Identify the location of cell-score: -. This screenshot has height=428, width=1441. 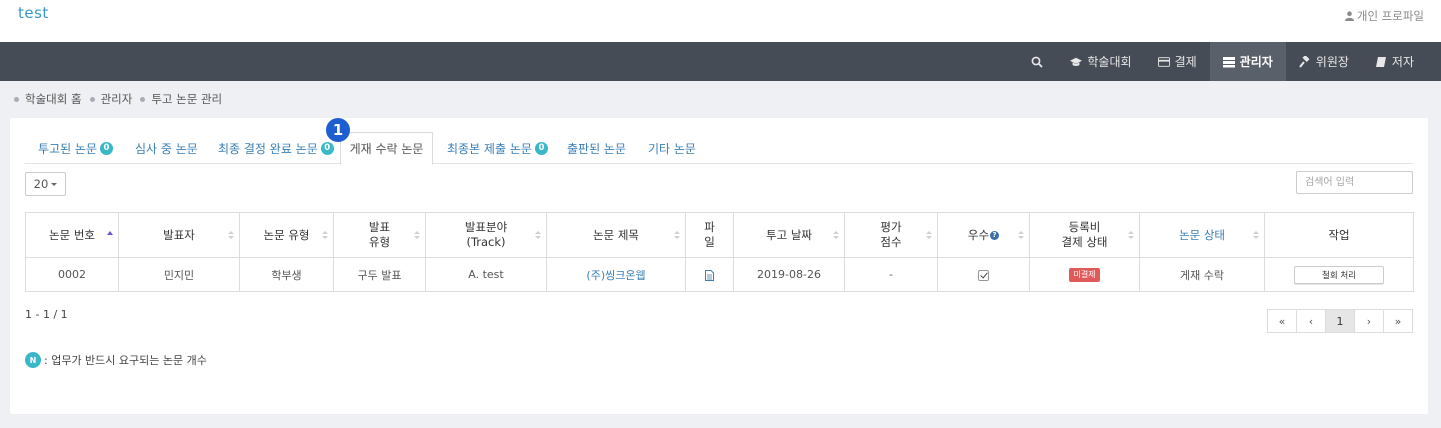
(891, 274).